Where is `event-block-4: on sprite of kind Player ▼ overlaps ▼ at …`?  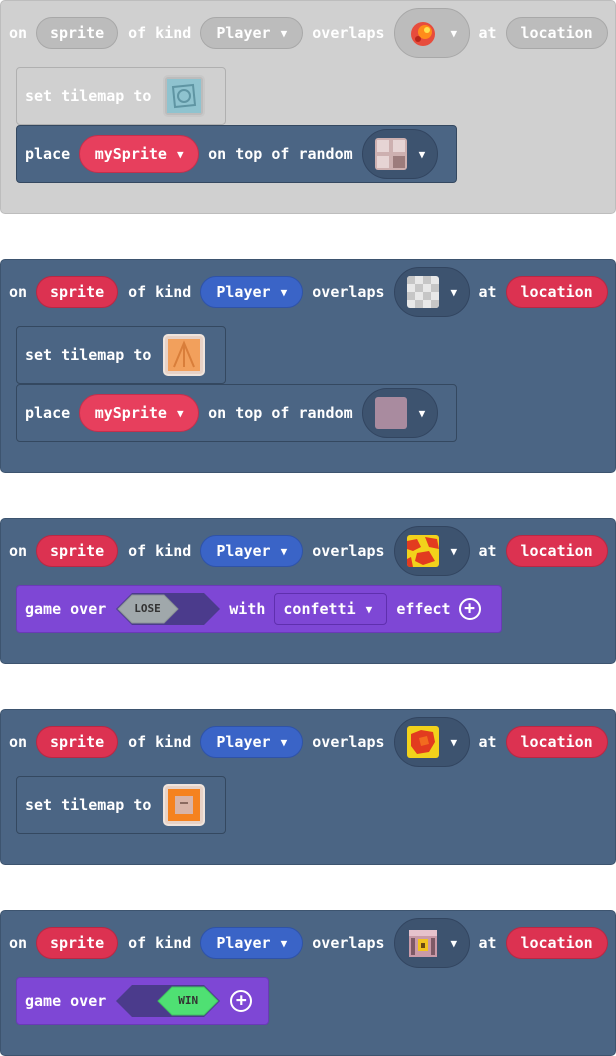
event-block-4: on sprite of kind Player ▼ overlaps ▼ at … is located at coordinates (308, 787).